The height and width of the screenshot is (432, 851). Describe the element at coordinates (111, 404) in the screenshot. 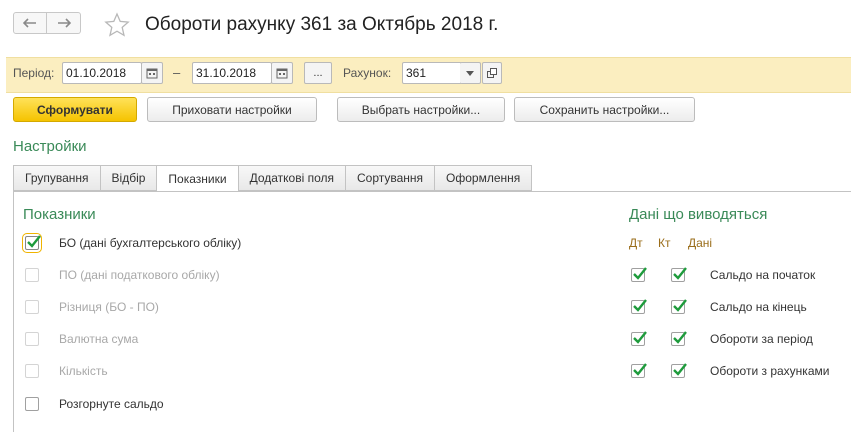

I see `indicator-label-expanded-balance: Розгорнуте сальдо` at that location.